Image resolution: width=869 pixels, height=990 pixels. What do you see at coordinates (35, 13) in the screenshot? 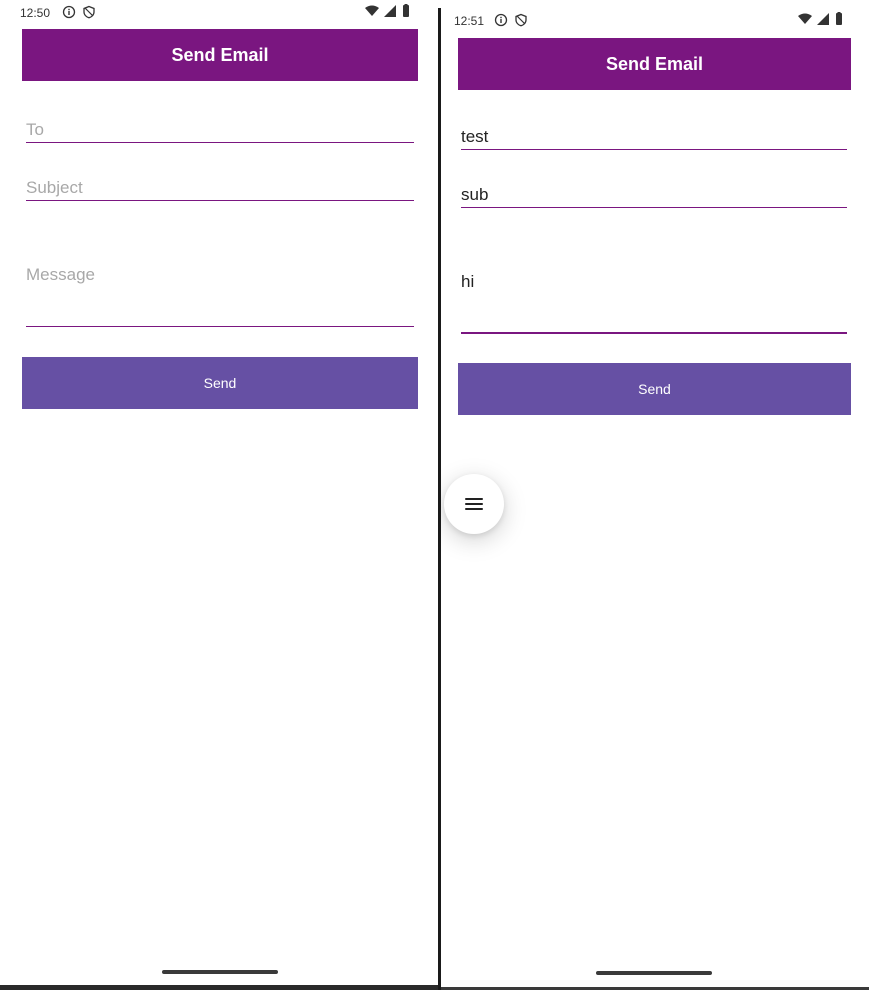
I see `status-time: 12:50` at bounding box center [35, 13].